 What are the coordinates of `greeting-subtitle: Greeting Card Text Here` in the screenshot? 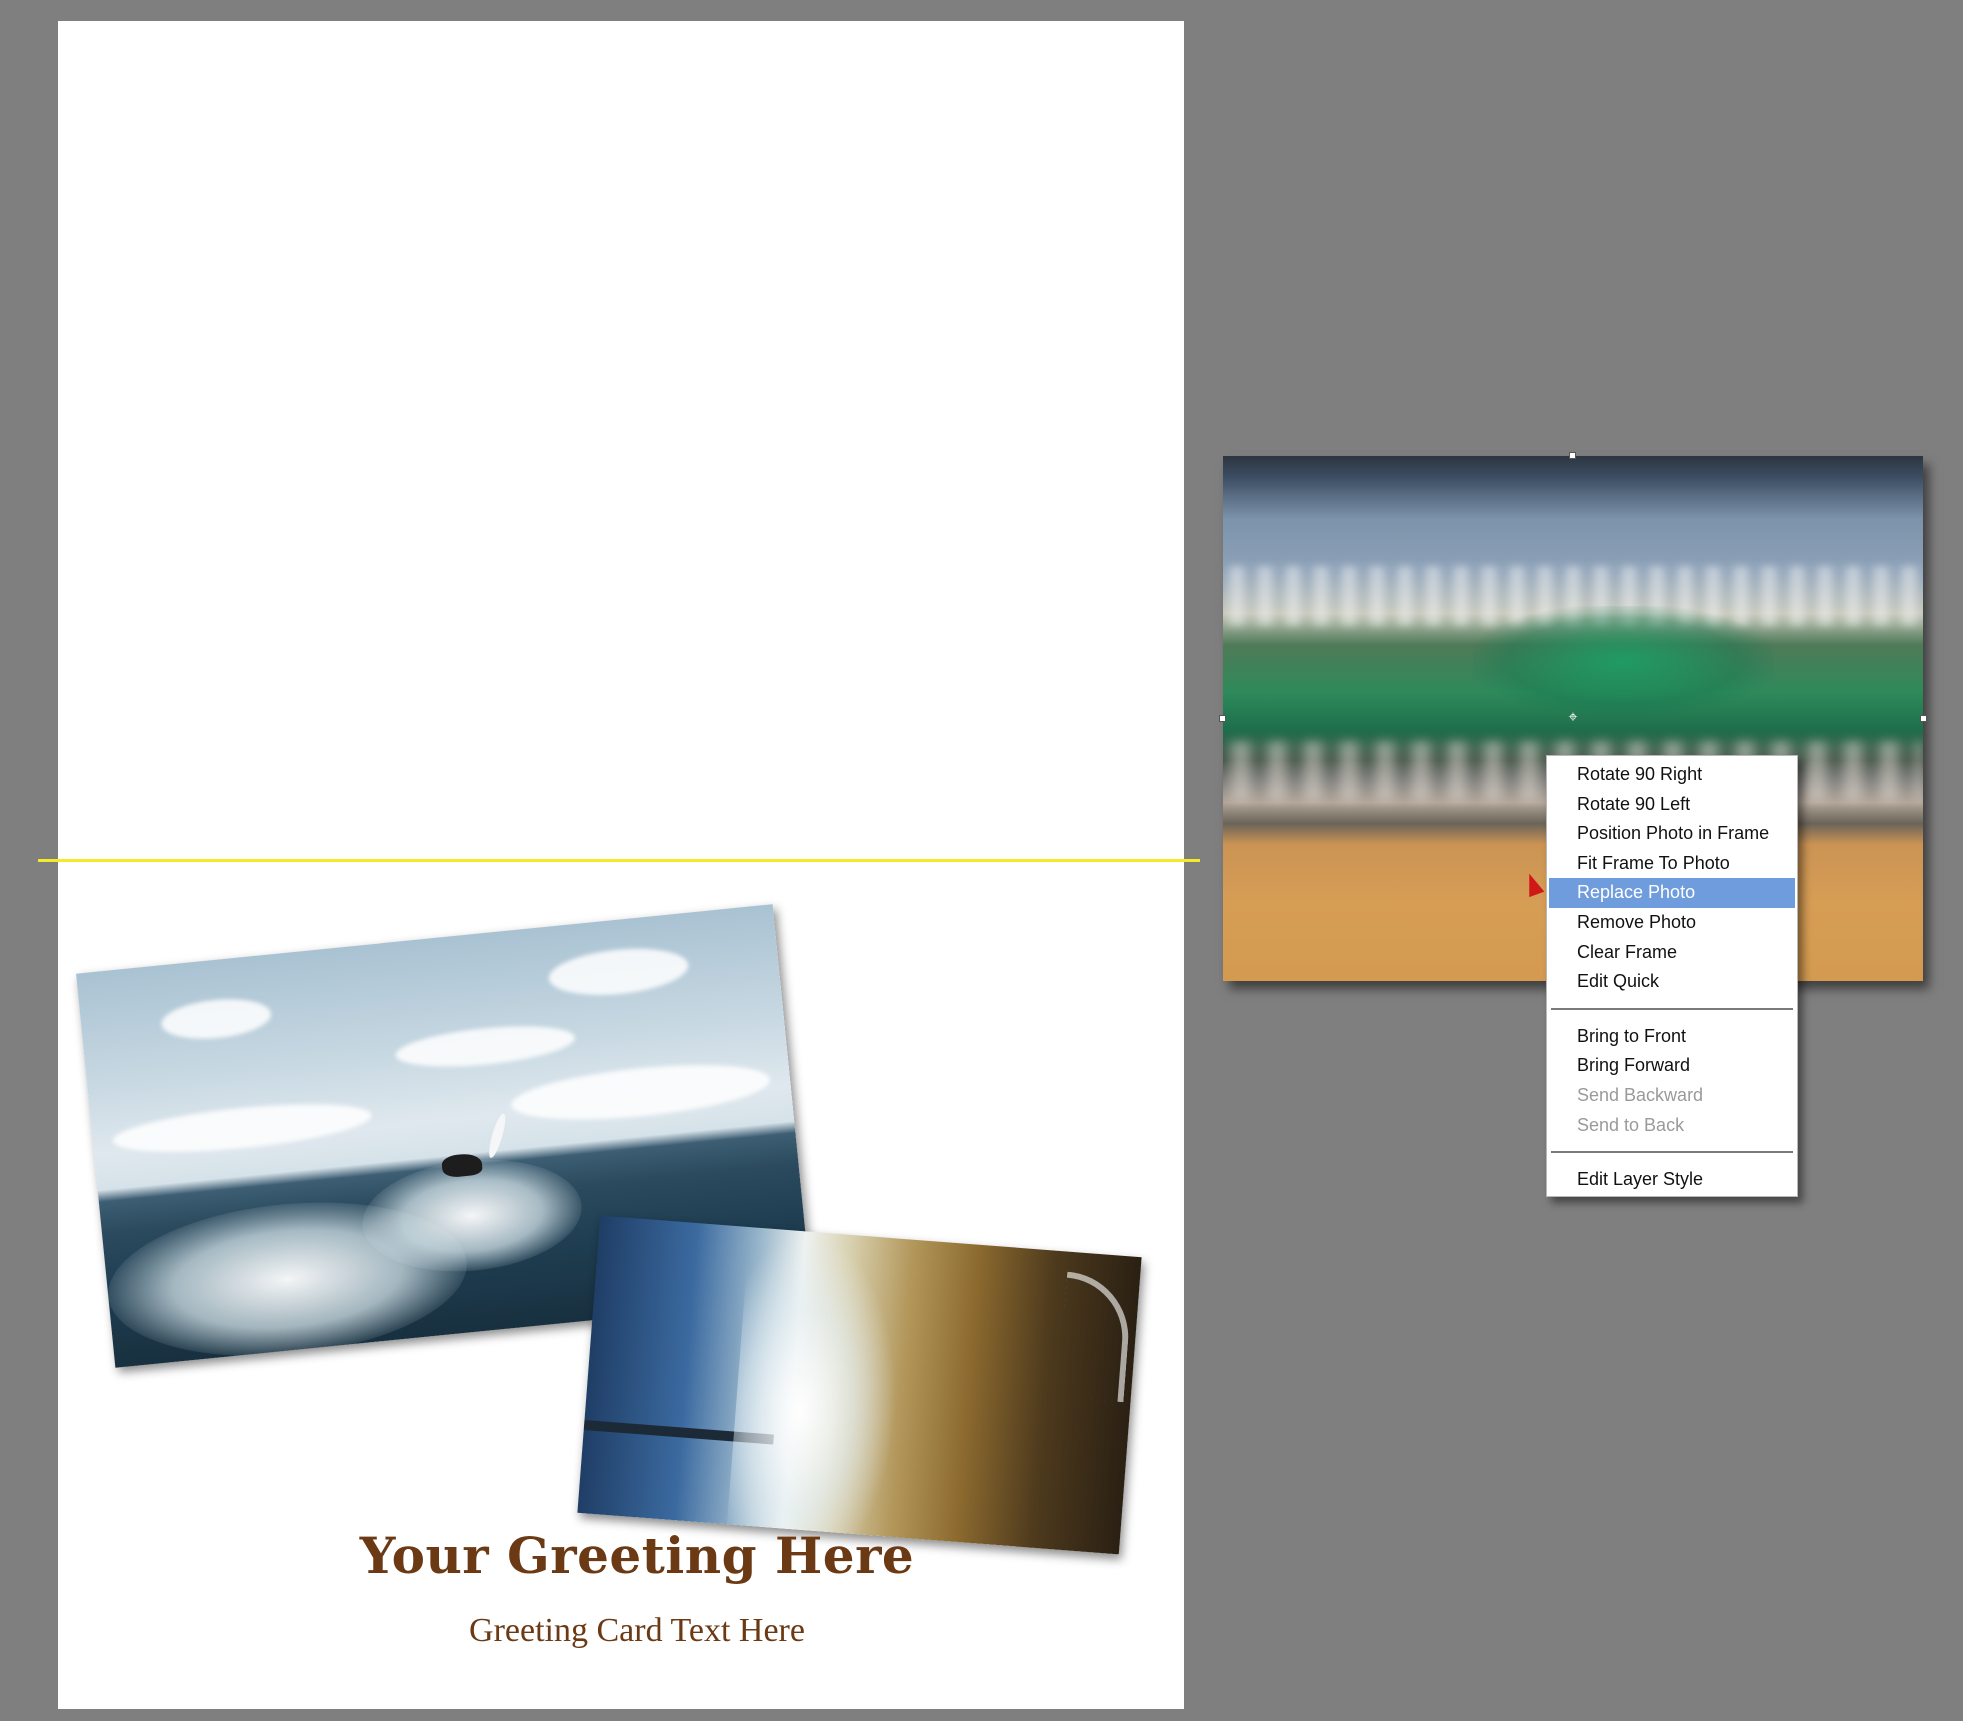 It's located at (637, 1631).